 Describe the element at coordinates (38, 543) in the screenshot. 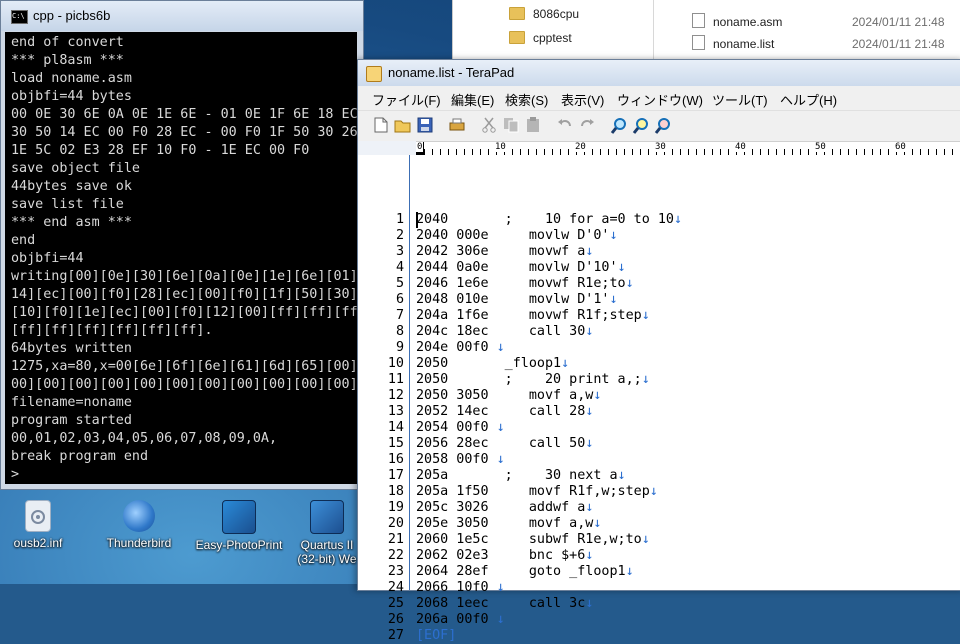

I see `desktop-icon-label: ousb2.inf` at that location.